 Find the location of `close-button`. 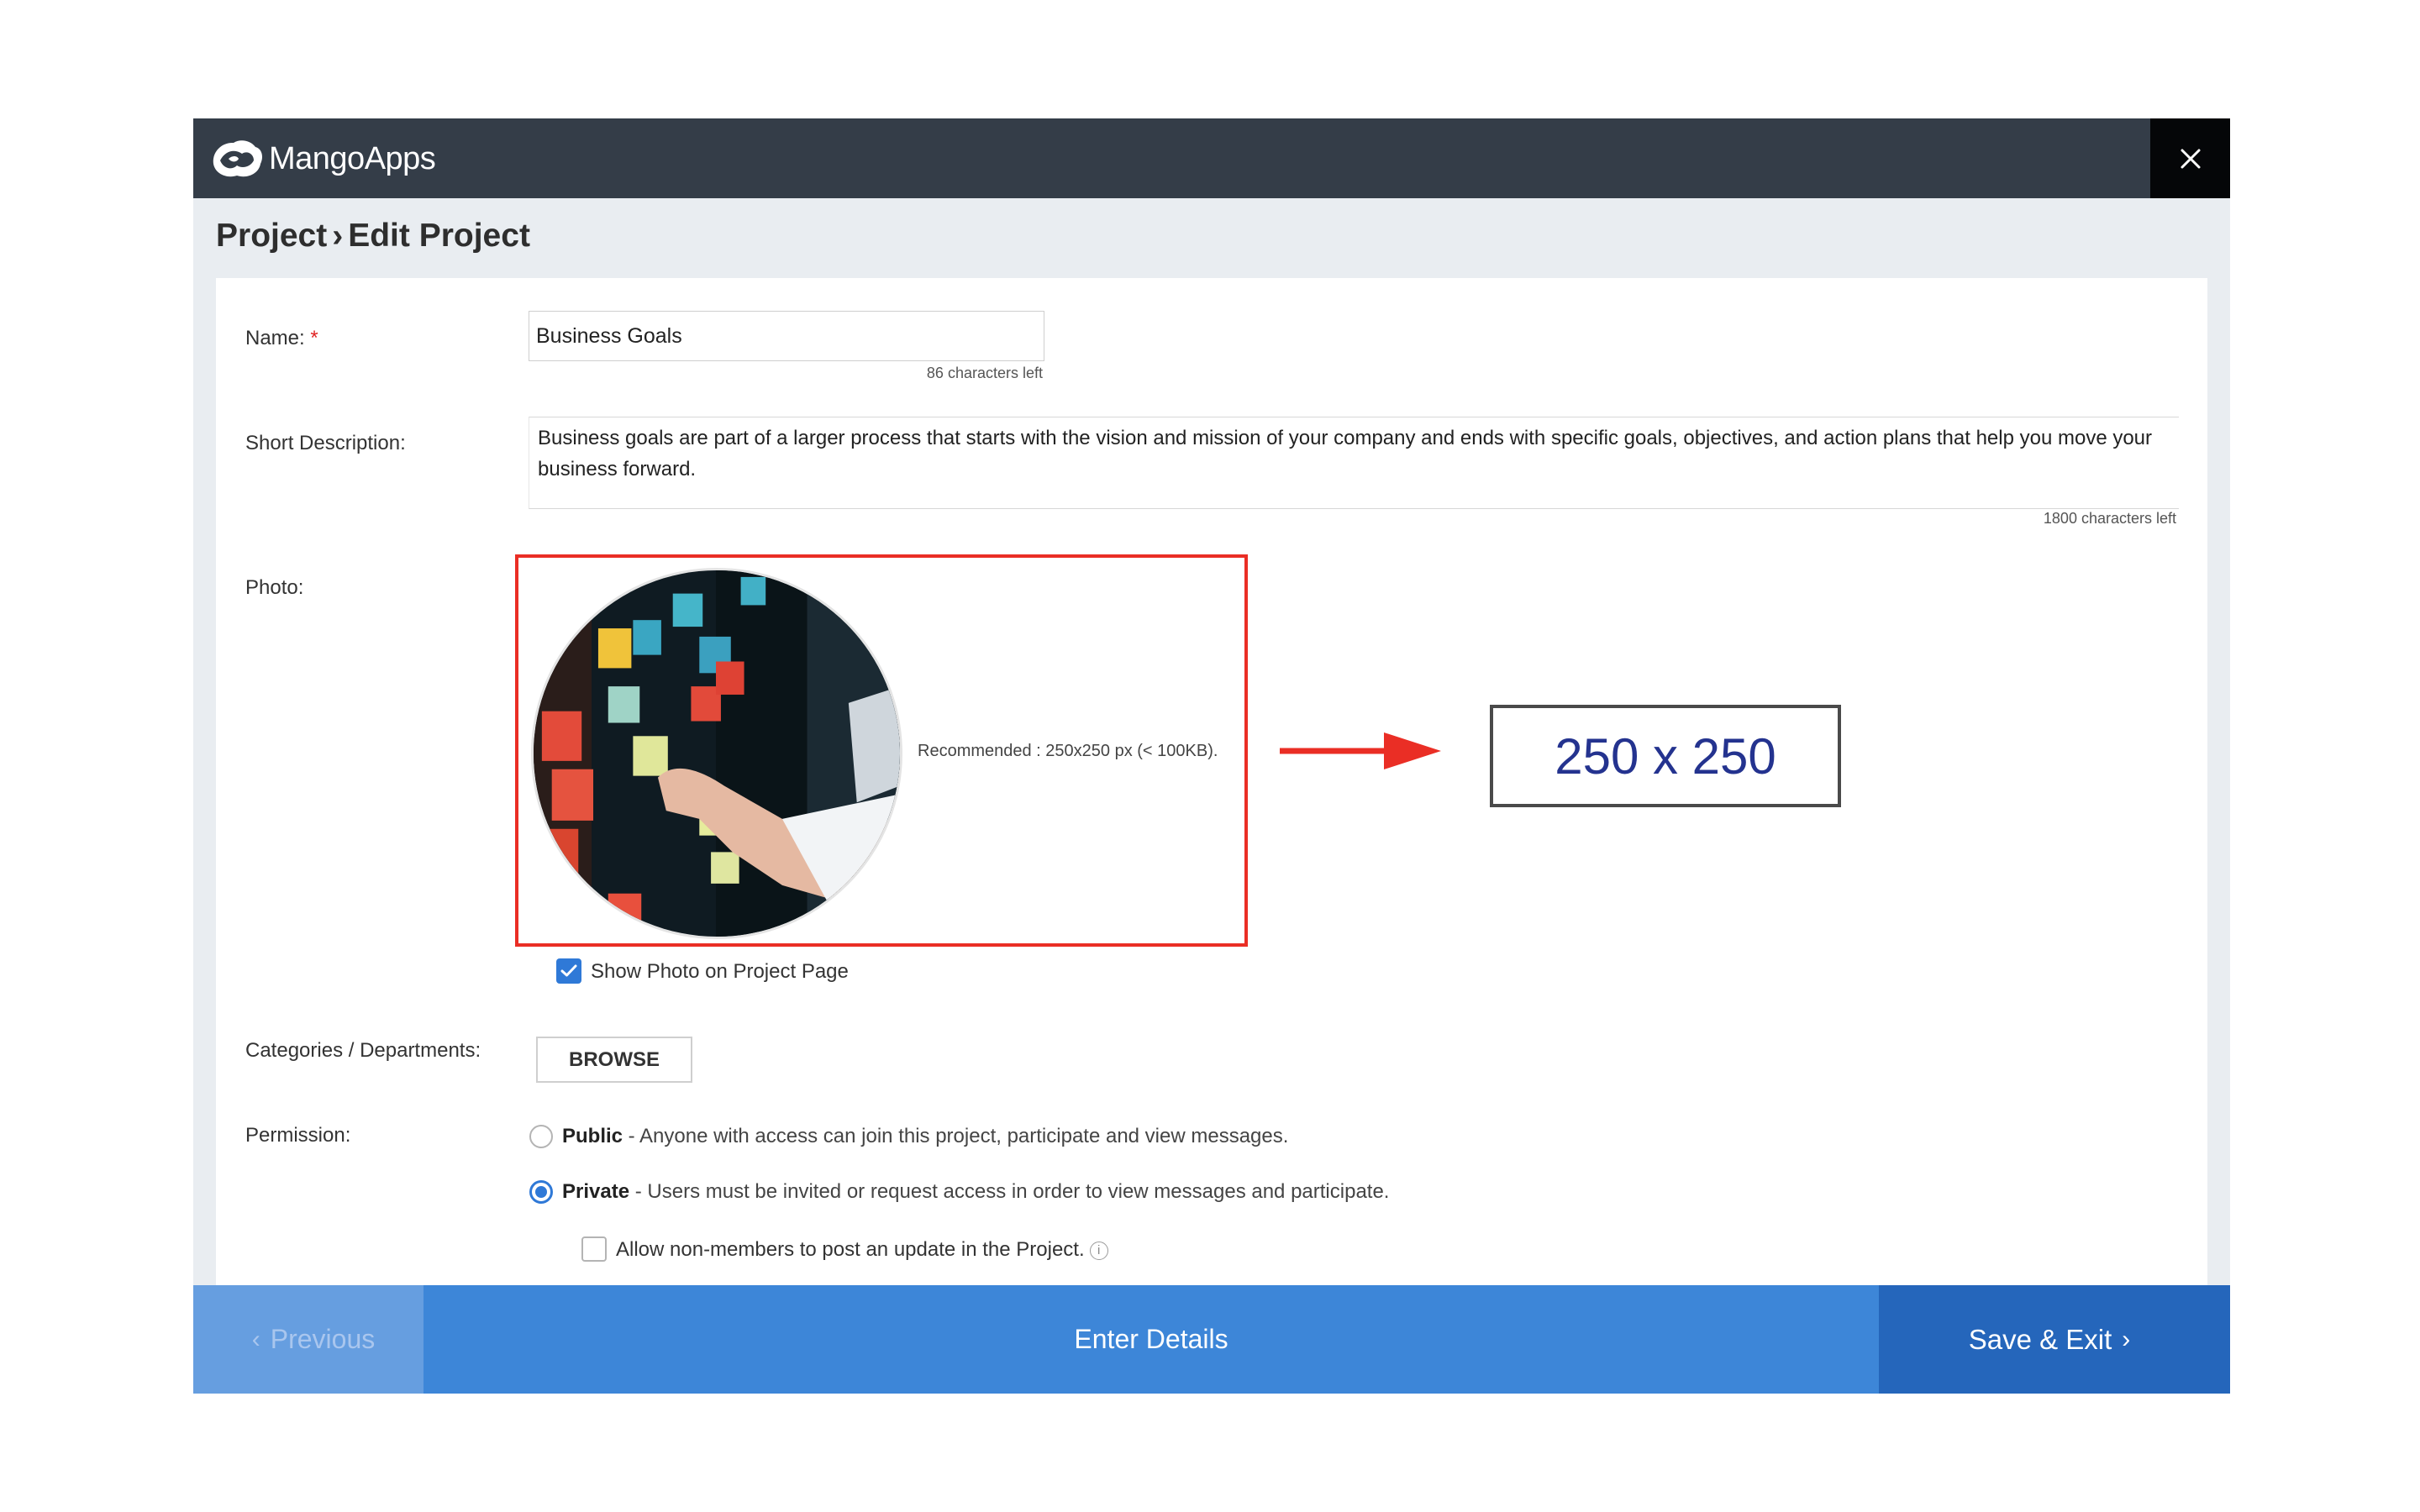

close-button is located at coordinates (2190, 158).